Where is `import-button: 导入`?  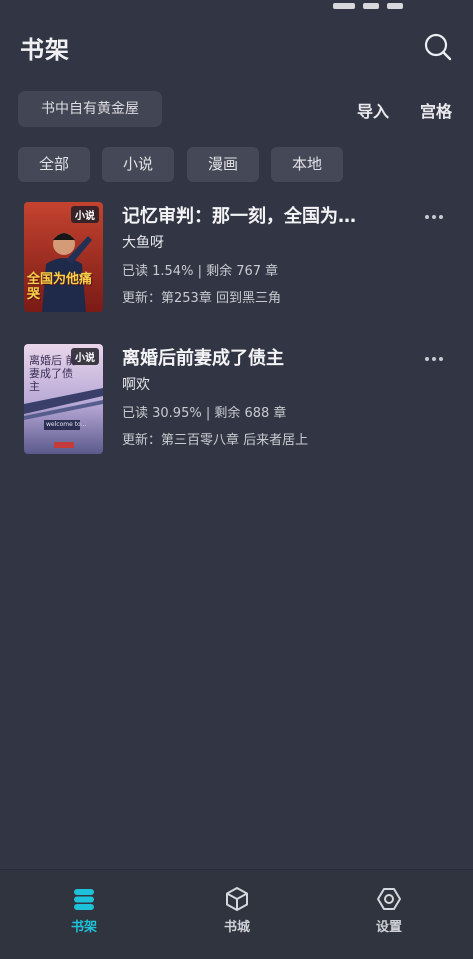
import-button: 导入 is located at coordinates (373, 110).